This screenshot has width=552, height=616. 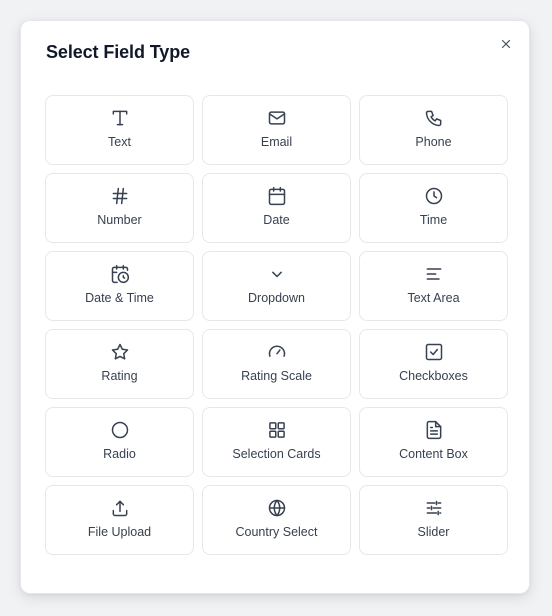 What do you see at coordinates (118, 52) in the screenshot?
I see `dialog-title: Select Field Type` at bounding box center [118, 52].